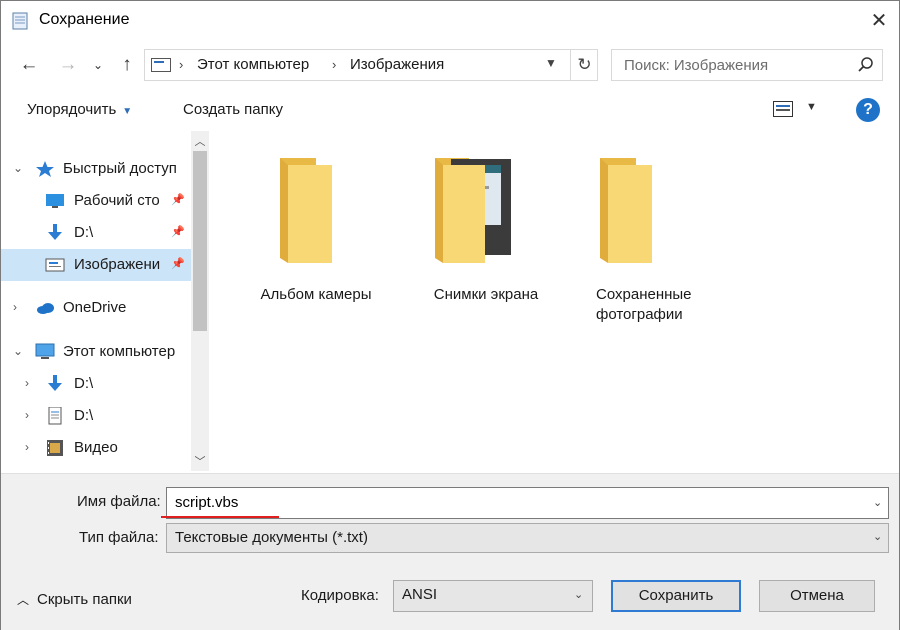  What do you see at coordinates (96, 384) in the screenshot?
I see `nav-item-d-drive-downloads: › D:\` at bounding box center [96, 384].